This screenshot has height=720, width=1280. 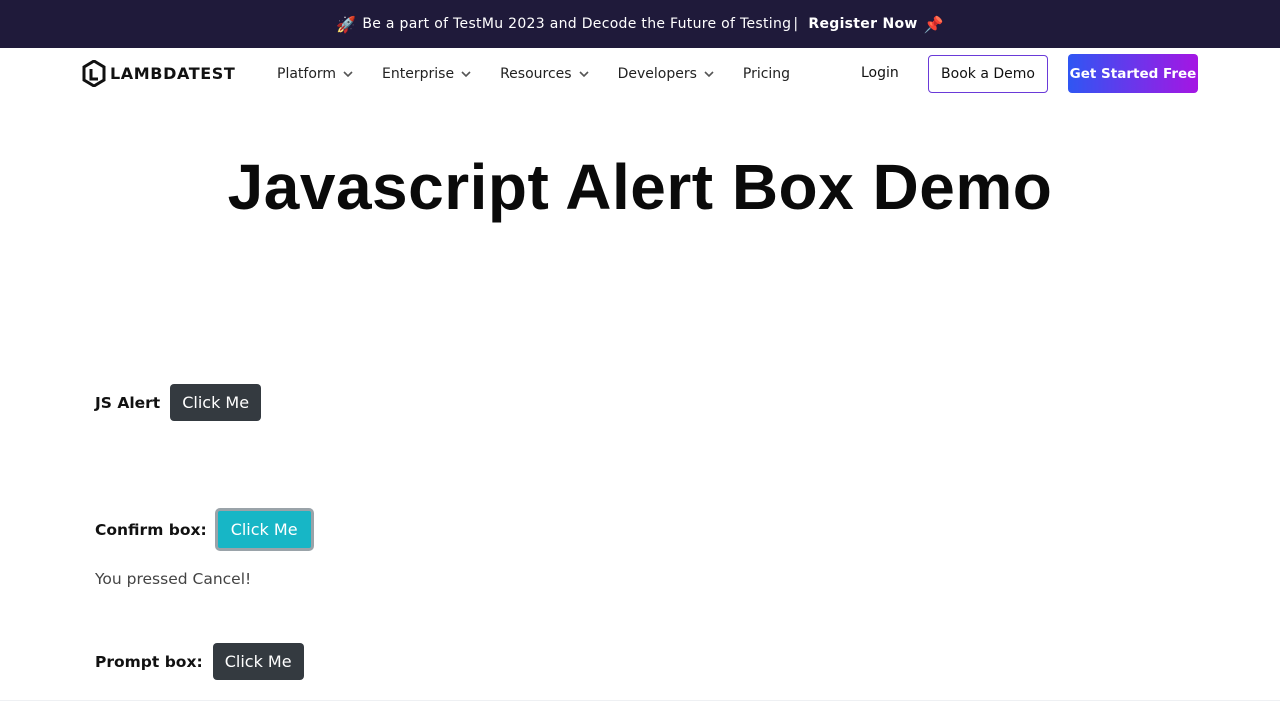 I want to click on nav-item-enterprise: Enterprise, so click(x=427, y=74).